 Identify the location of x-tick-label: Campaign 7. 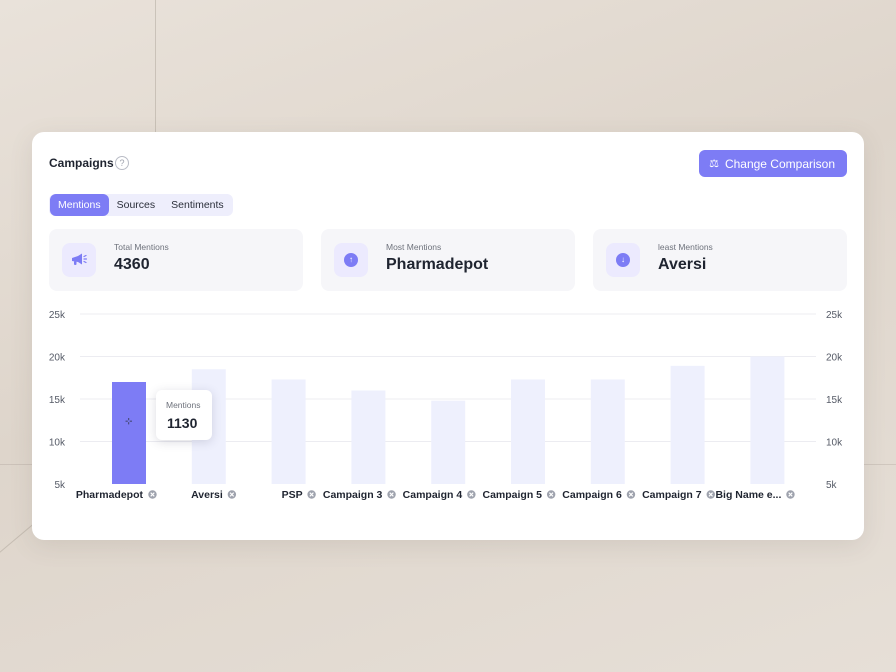
(672, 495).